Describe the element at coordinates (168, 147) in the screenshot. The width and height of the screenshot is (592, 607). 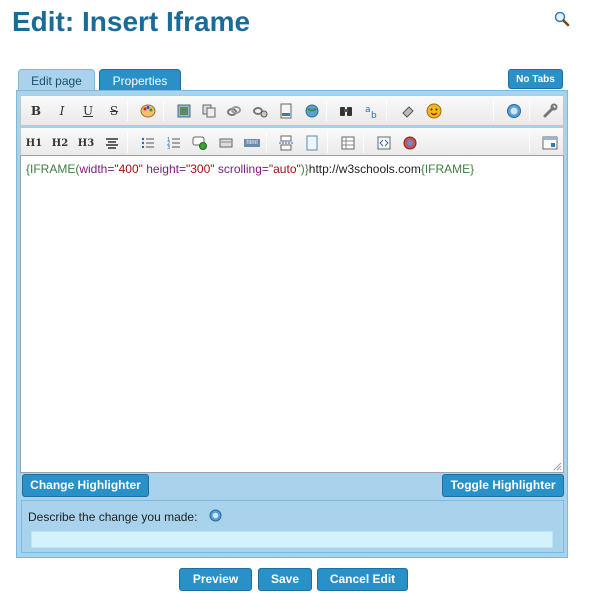
I see `svg-text: 3` at that location.